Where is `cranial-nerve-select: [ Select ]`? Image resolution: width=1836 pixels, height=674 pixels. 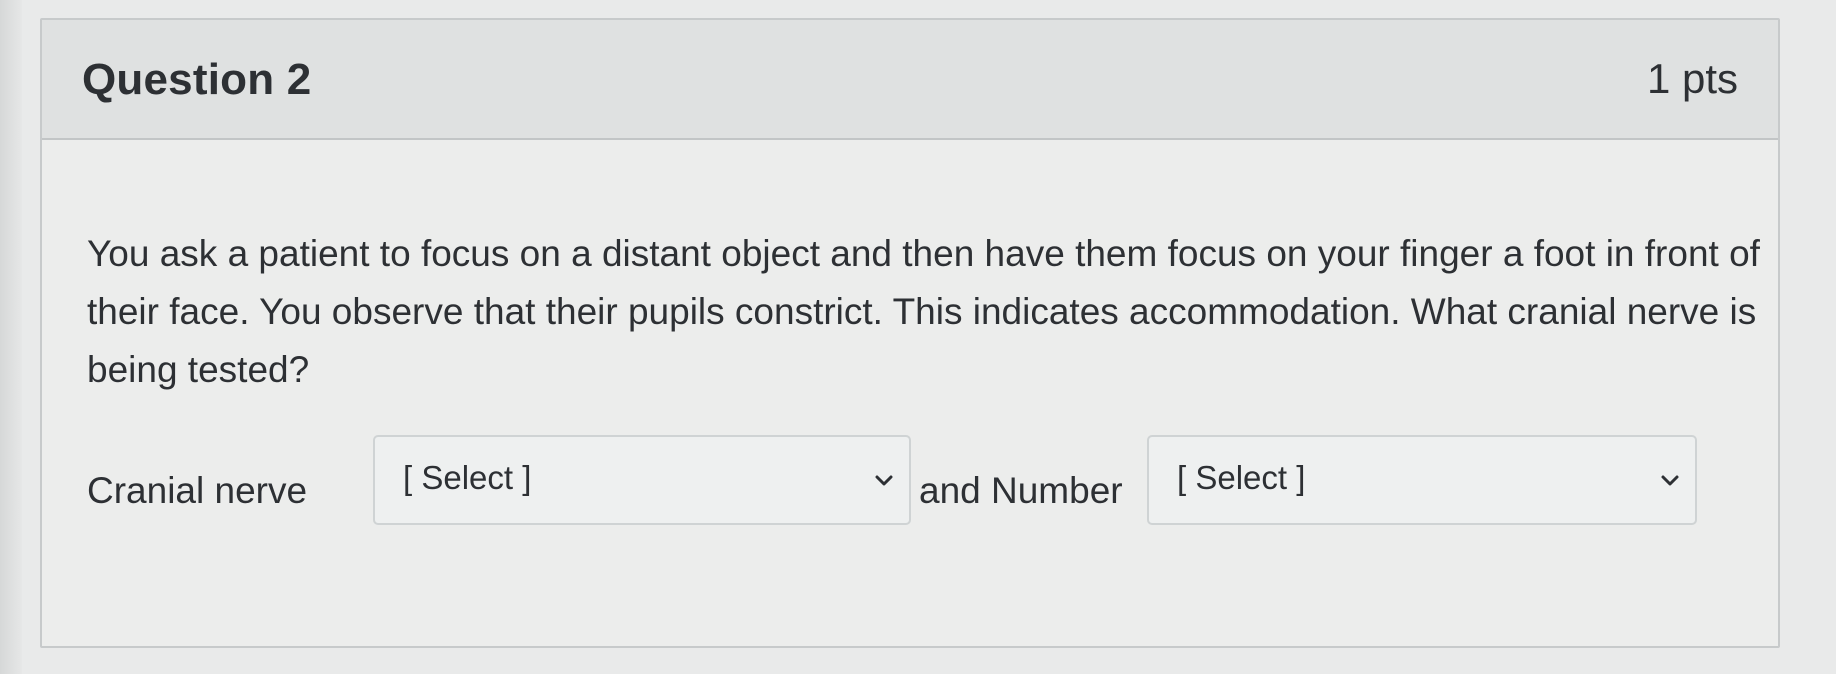
cranial-nerve-select: [ Select ] is located at coordinates (642, 480).